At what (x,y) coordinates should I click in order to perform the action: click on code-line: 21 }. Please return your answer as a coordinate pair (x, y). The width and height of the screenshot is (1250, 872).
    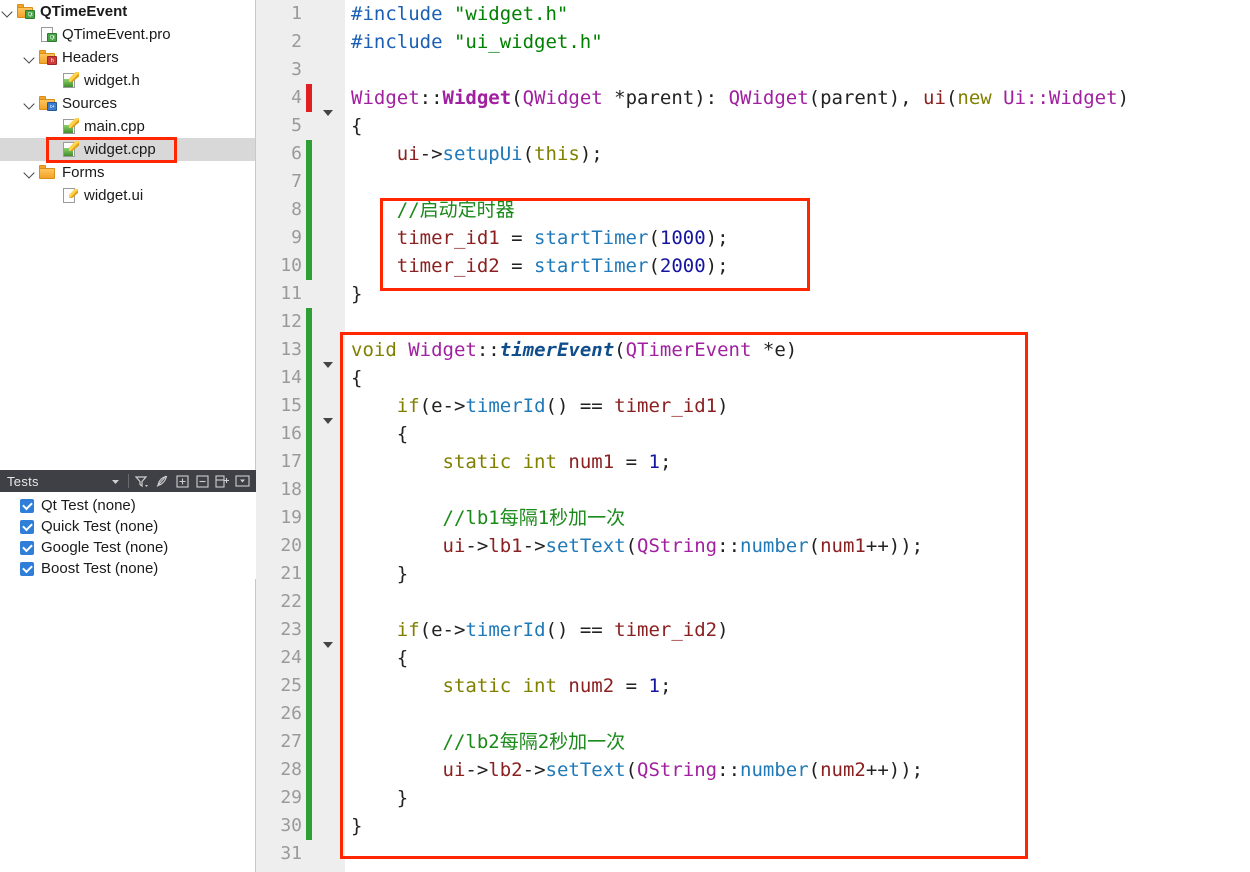
    Looking at the image, I should click on (753, 574).